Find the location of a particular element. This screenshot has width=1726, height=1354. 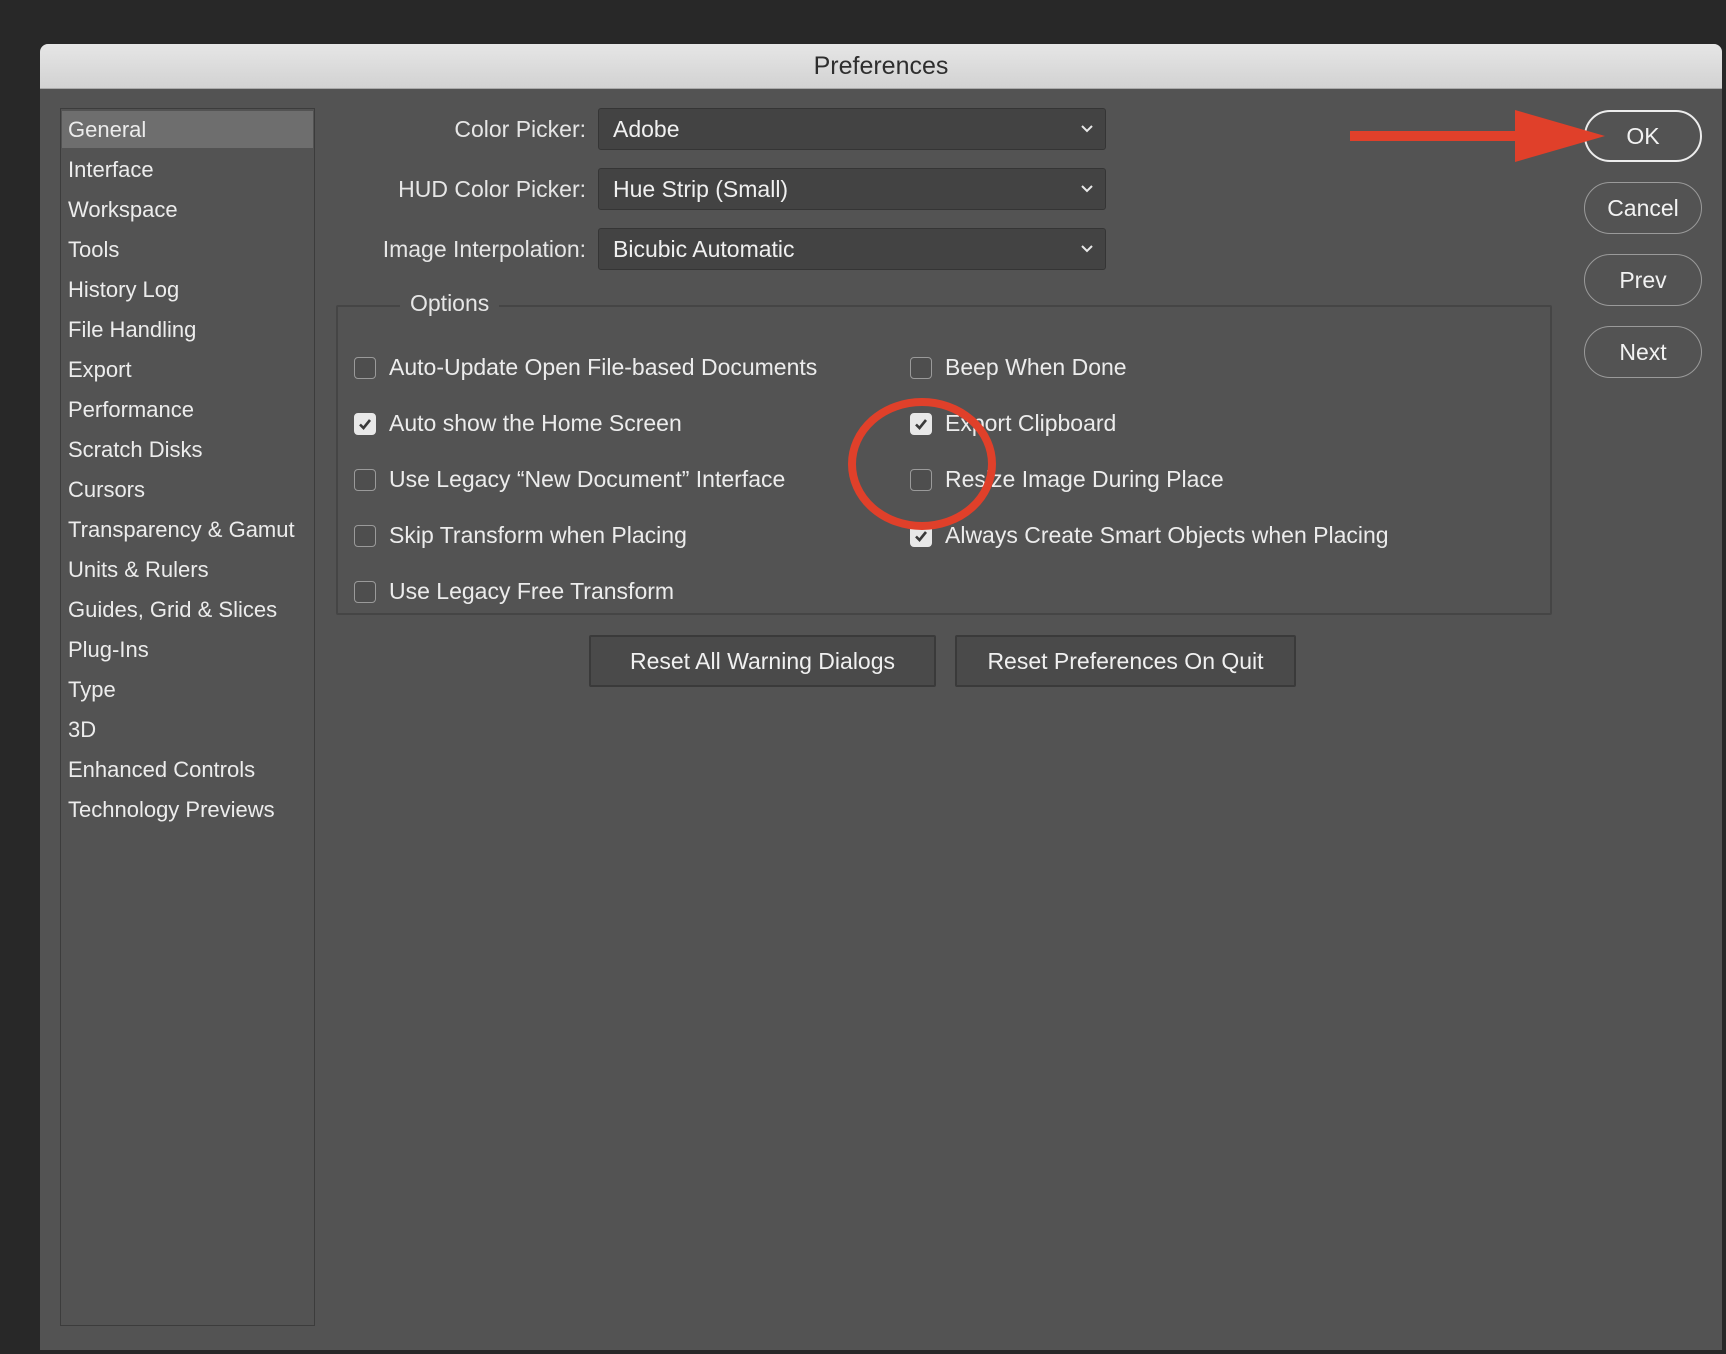

color-picker-row: Color Picker: Adobe is located at coordinates (718, 129).